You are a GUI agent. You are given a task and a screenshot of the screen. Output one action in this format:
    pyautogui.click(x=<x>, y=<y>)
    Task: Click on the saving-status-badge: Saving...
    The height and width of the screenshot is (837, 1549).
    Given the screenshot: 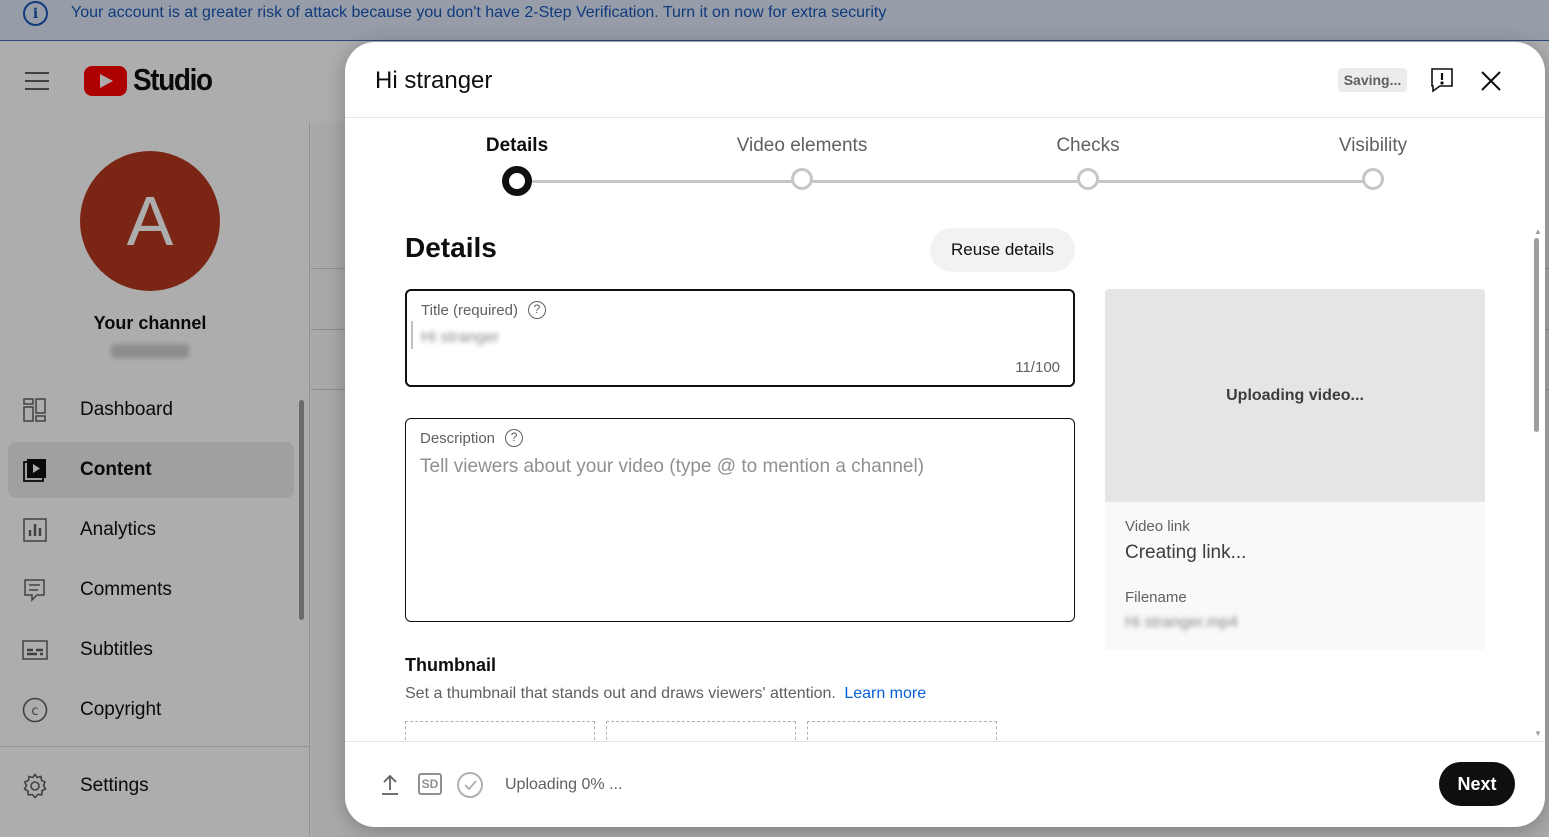 What is the action you would take?
    pyautogui.click(x=1372, y=80)
    